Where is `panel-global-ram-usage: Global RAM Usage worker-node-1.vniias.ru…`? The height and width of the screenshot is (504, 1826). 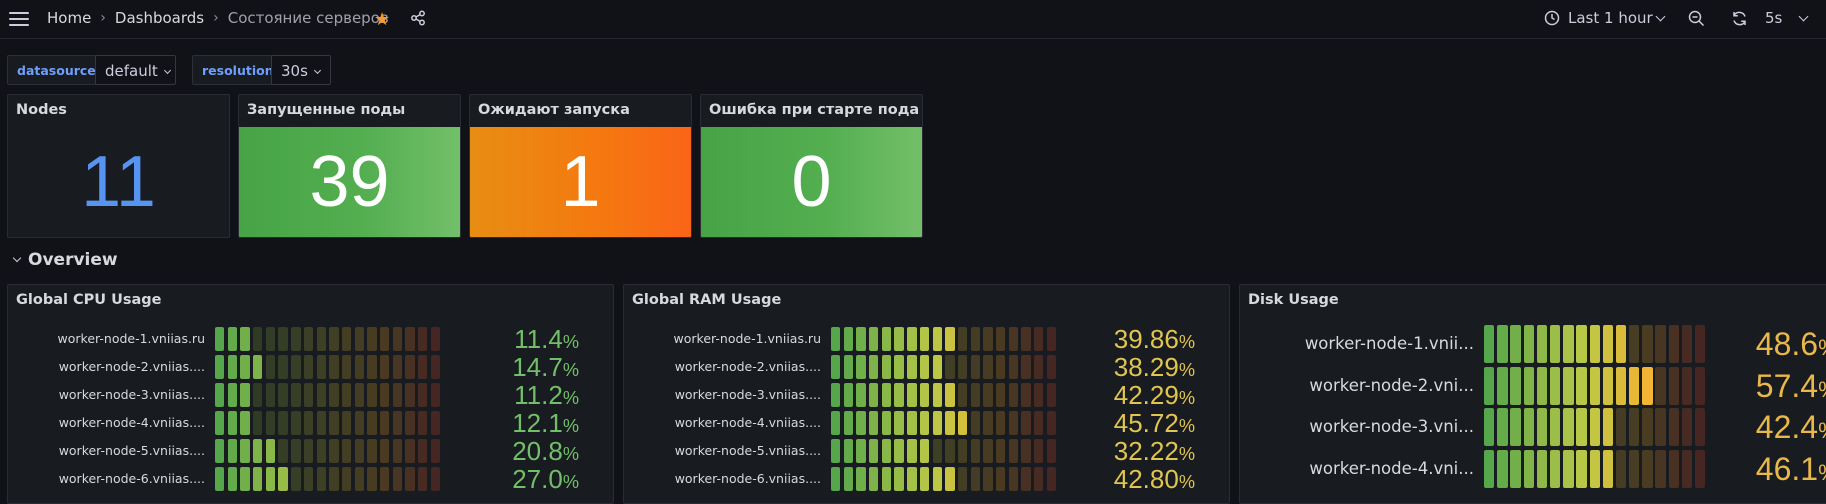
panel-global-ram-usage: Global RAM Usage worker-node-1.vniias.ru… is located at coordinates (926, 394).